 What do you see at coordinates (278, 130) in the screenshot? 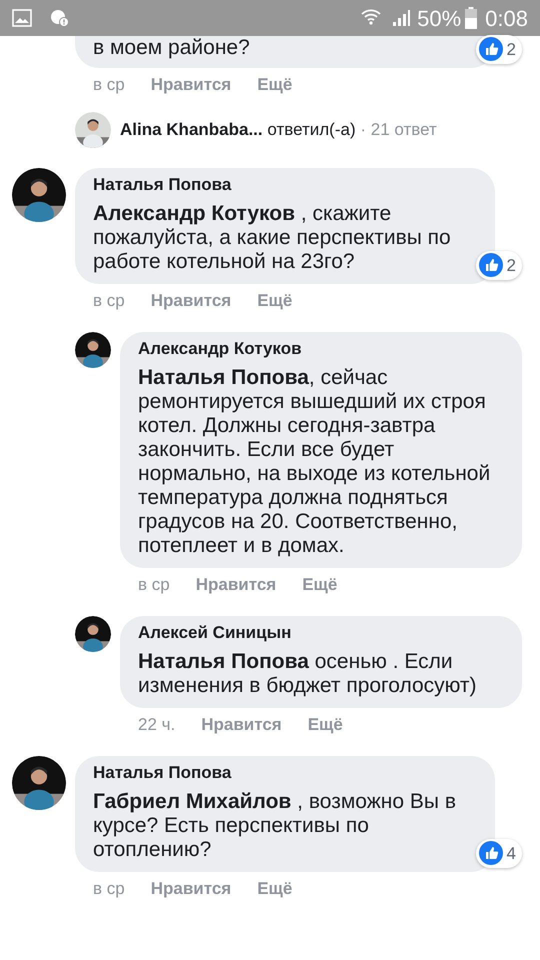
I see `replies-link: Alina Khanbaba... ответил(-а) · 21 ответ` at bounding box center [278, 130].